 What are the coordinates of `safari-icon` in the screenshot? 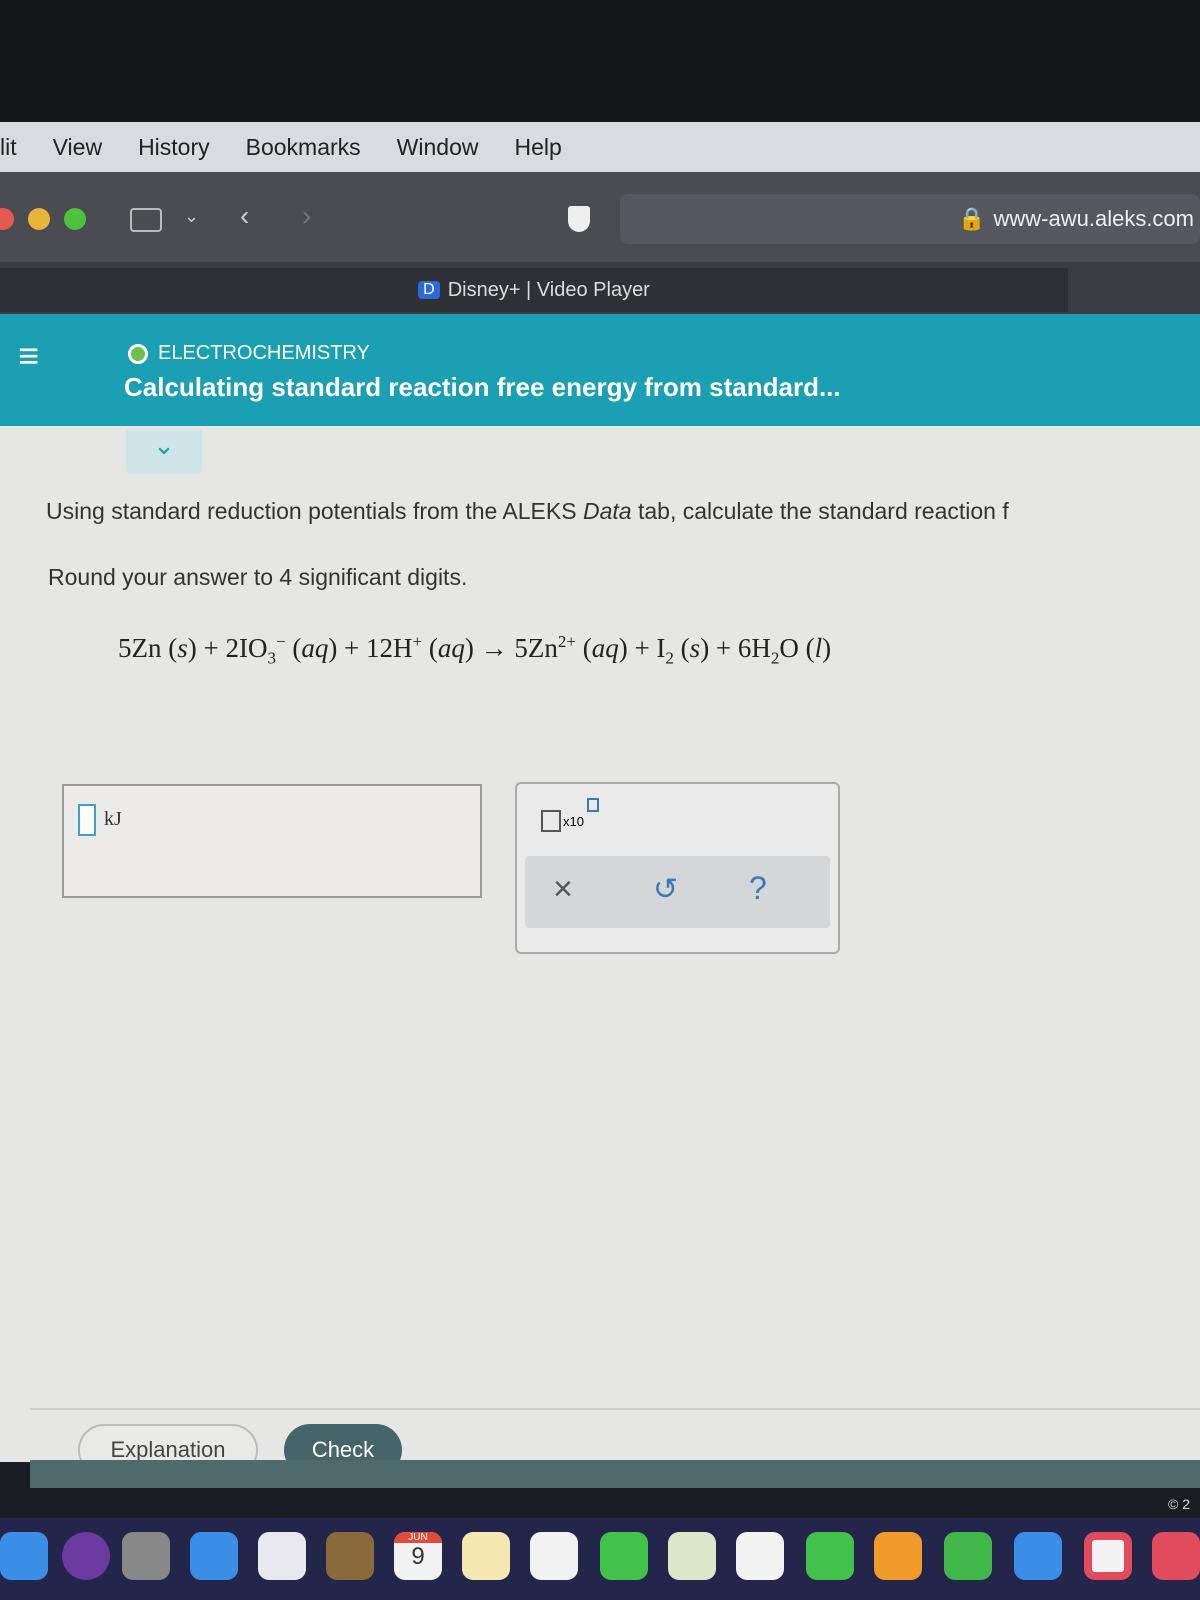 It's located at (282, 1556).